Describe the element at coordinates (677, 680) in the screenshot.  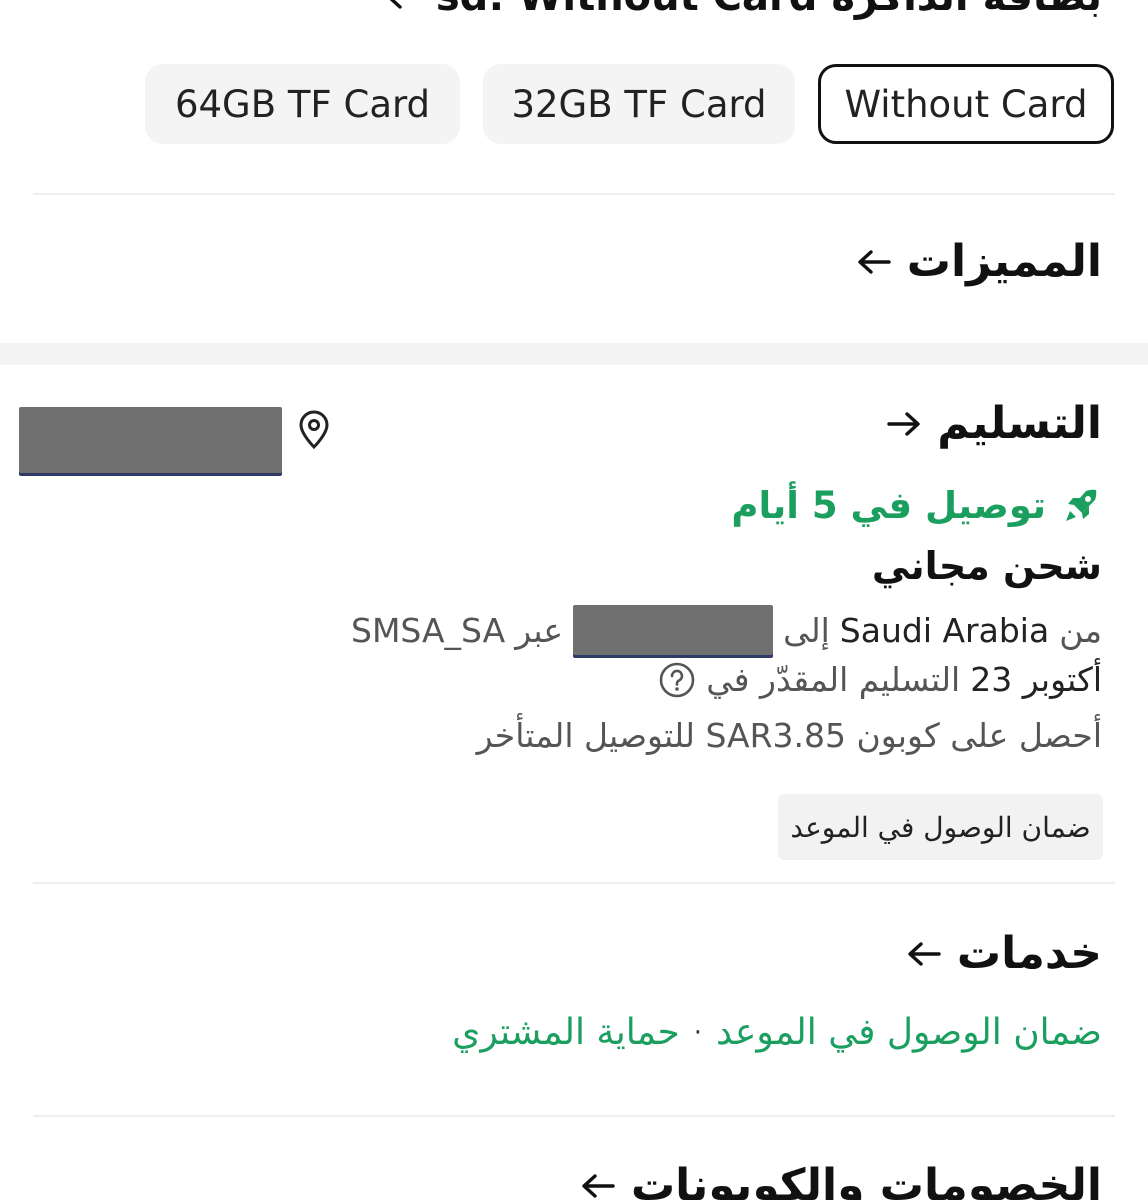
I see `help-circle-icon` at that location.